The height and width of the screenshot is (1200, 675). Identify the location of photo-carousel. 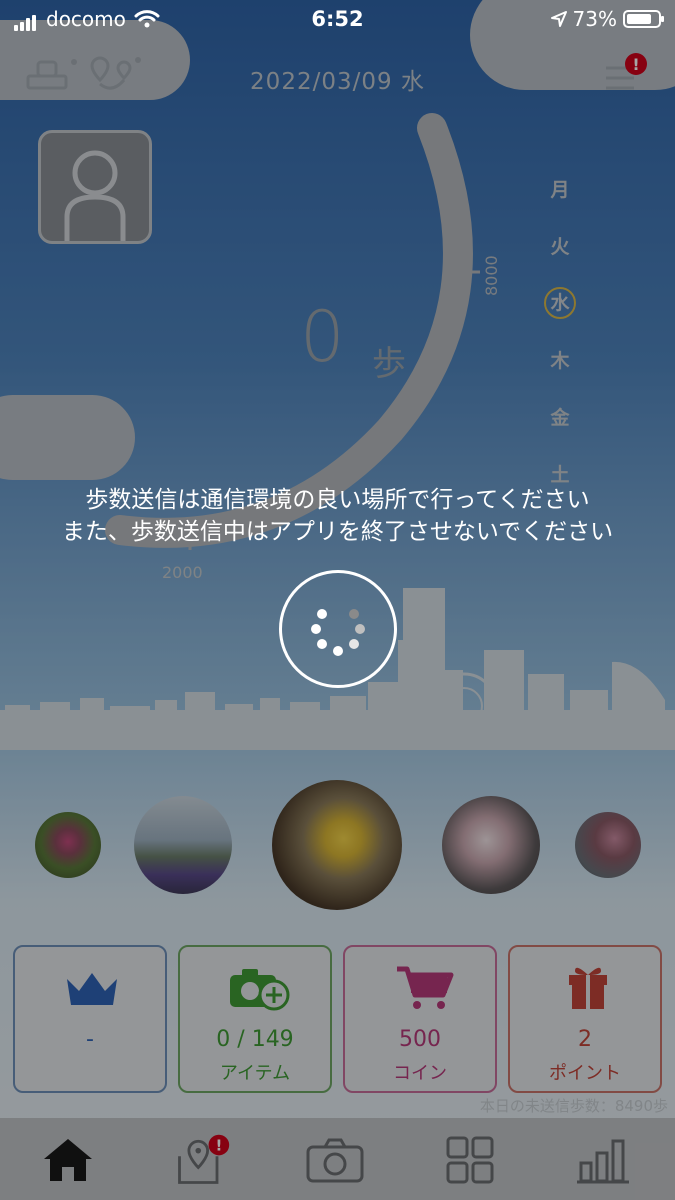
(337, 845).